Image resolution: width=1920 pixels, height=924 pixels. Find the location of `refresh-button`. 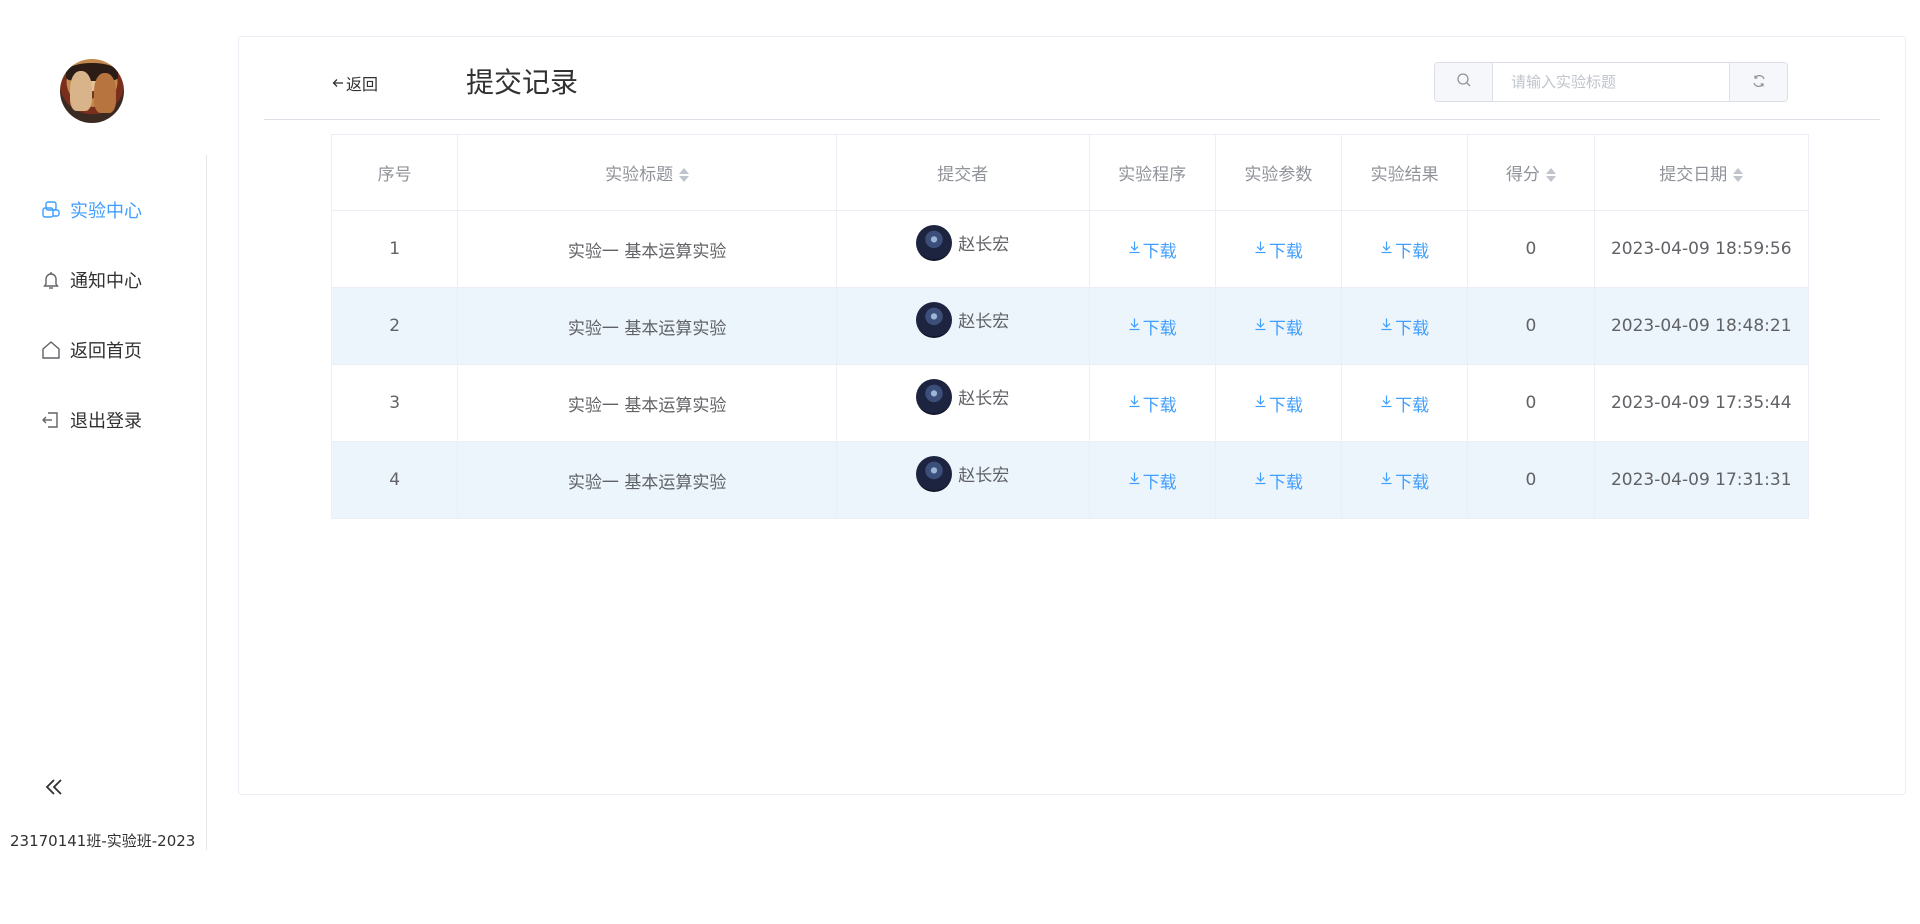

refresh-button is located at coordinates (1758, 82).